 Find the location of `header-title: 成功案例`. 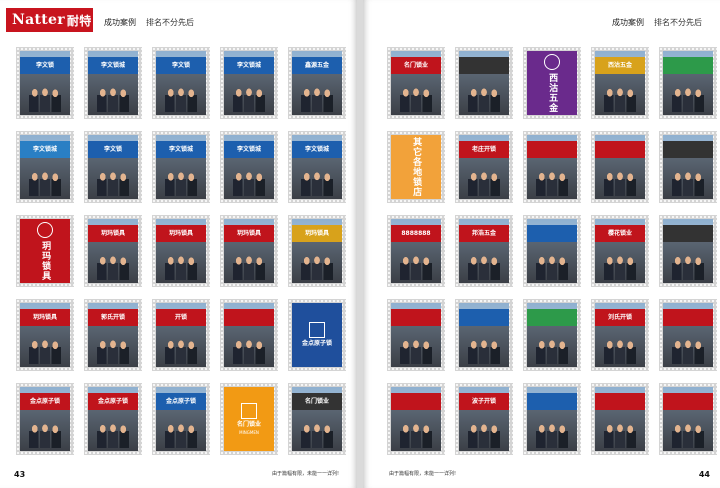

header-title: 成功案例 is located at coordinates (120, 22).